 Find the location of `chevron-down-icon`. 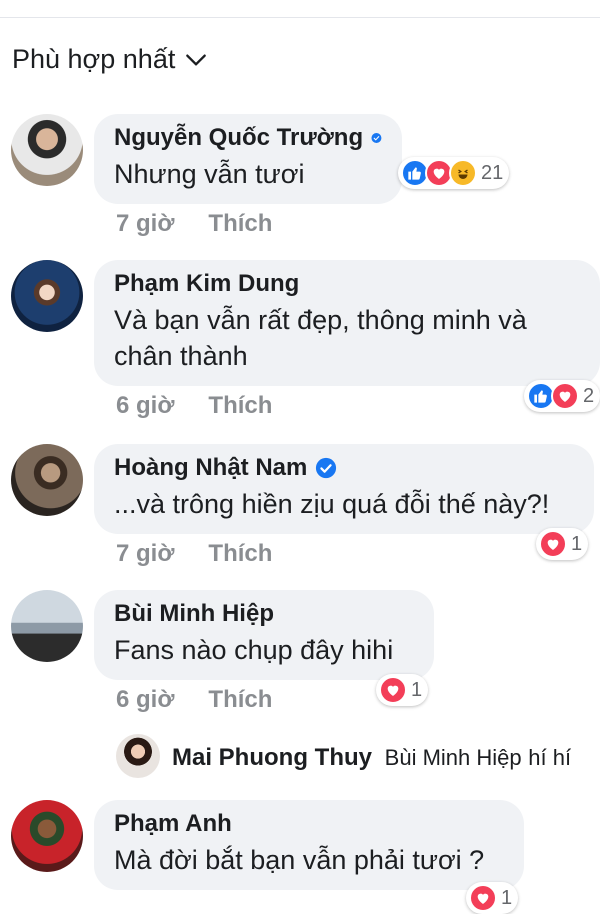

chevron-down-icon is located at coordinates (196, 59).